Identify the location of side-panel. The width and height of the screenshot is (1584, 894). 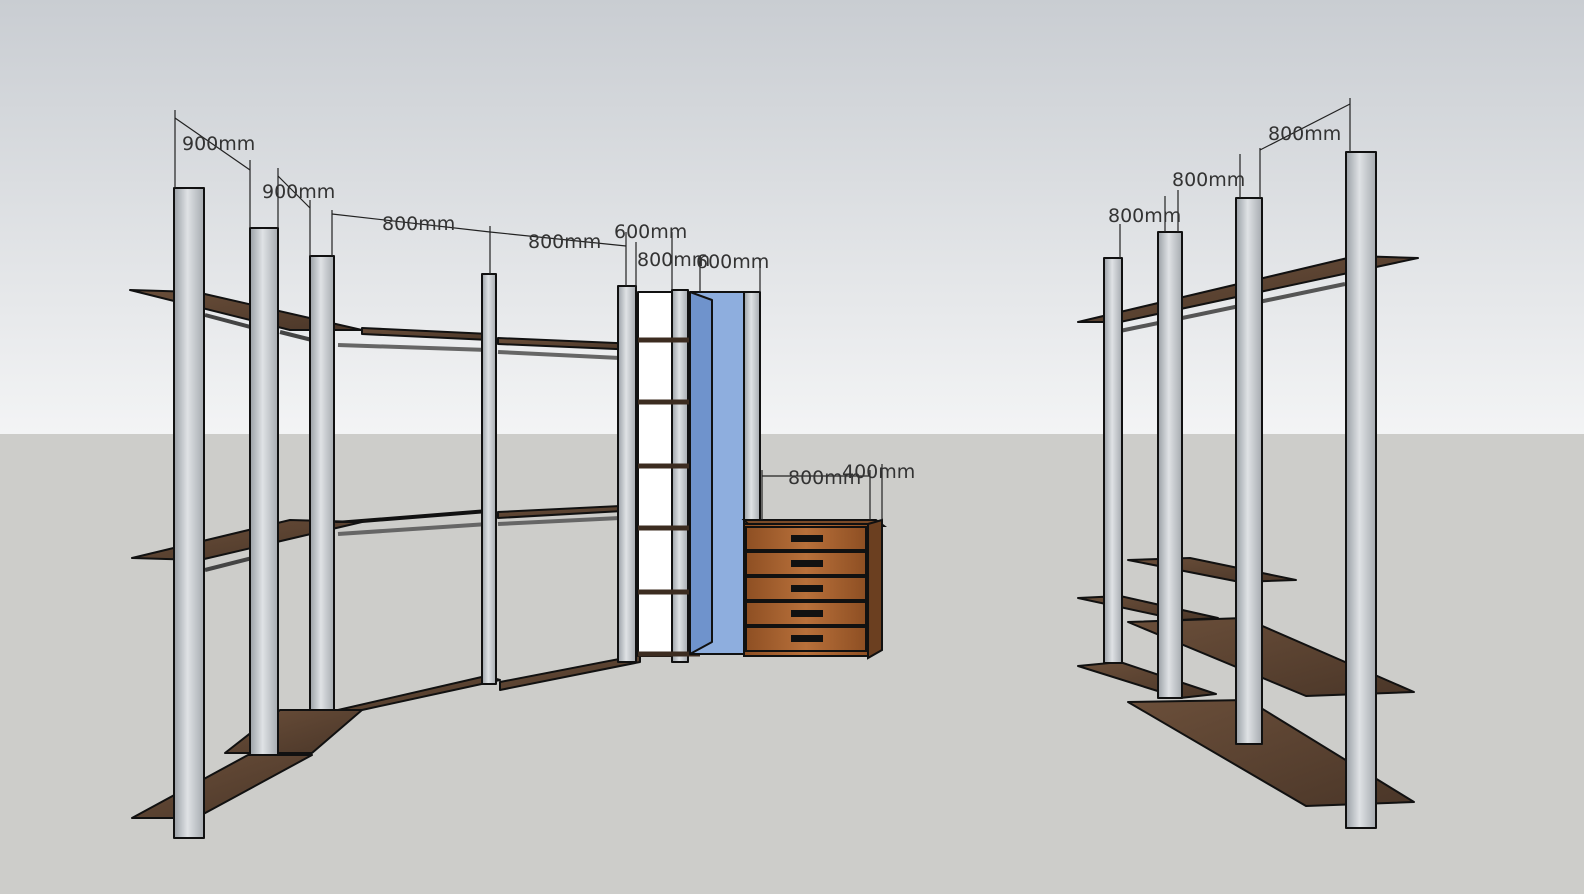
(655, 474).